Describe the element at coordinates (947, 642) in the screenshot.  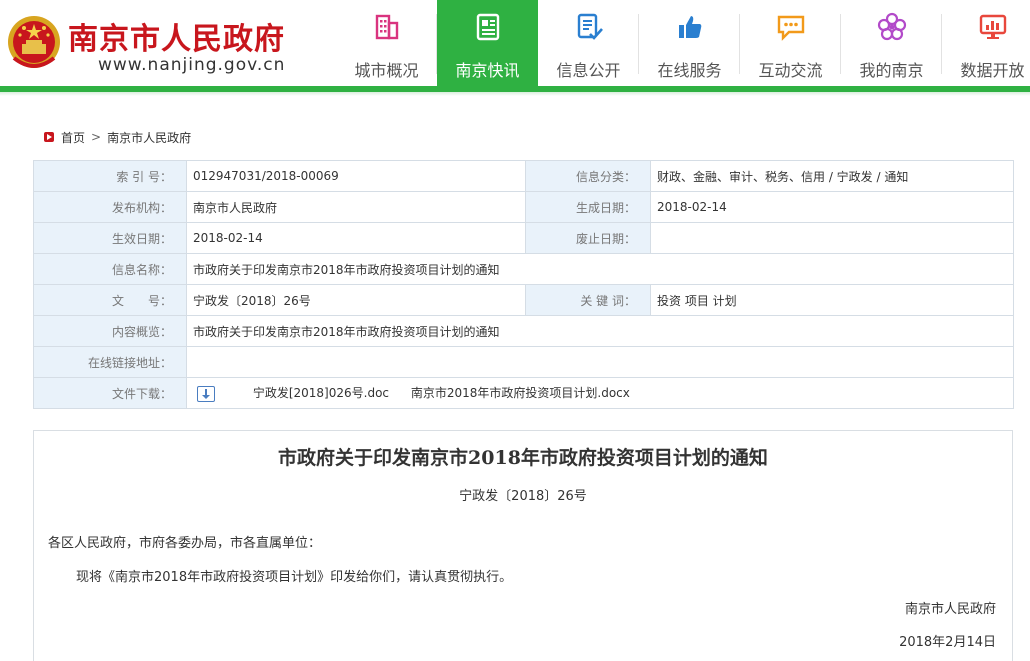
I see `article-date: 2018年2月14日` at that location.